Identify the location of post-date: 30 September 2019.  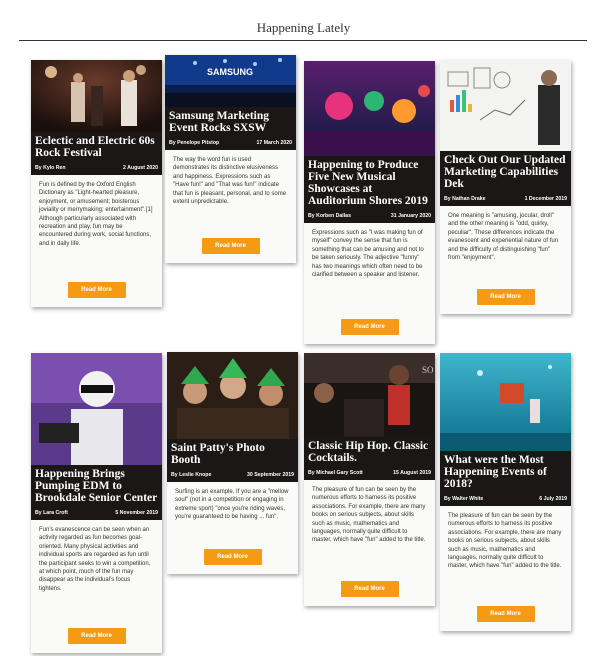
(270, 475).